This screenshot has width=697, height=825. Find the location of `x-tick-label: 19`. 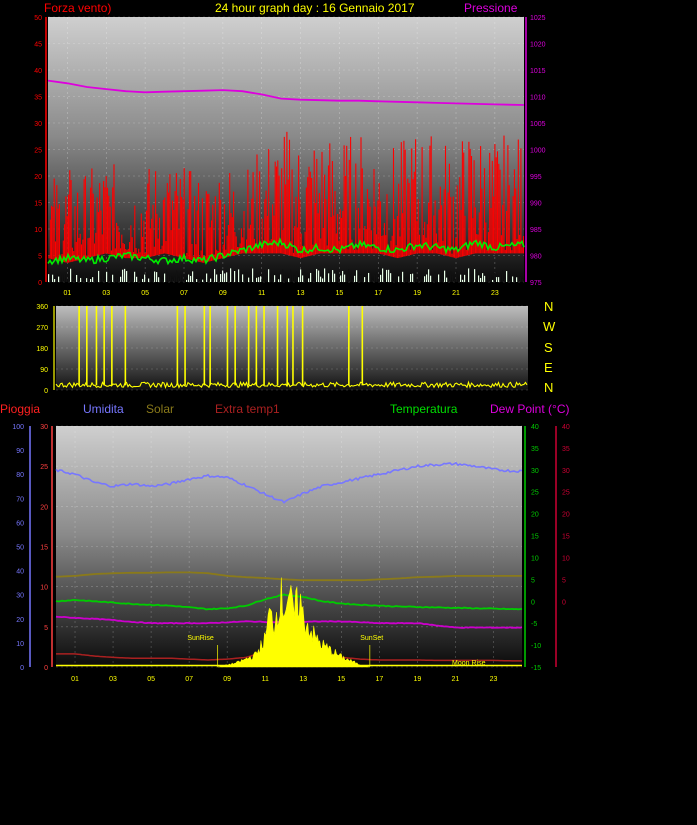

x-tick-label: 19 is located at coordinates (417, 679).